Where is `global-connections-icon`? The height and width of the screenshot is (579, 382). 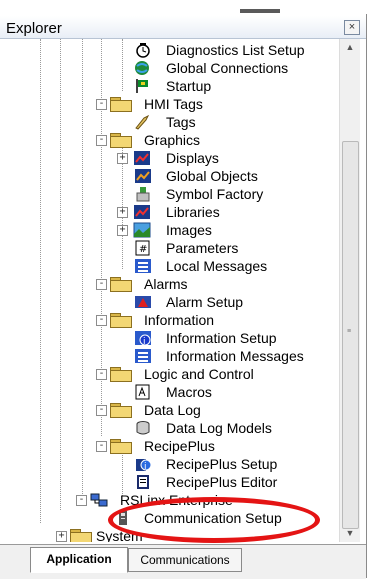
global-connections-icon is located at coordinates (142, 68).